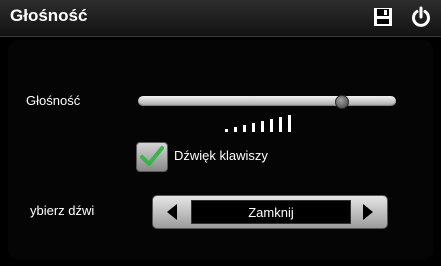 This screenshot has width=441, height=266. I want to click on checkmark-icon, so click(152, 156).